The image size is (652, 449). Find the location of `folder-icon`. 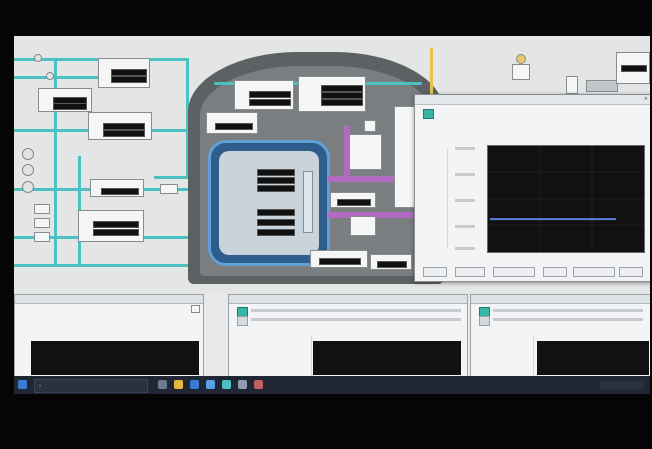

folder-icon is located at coordinates (178, 384).